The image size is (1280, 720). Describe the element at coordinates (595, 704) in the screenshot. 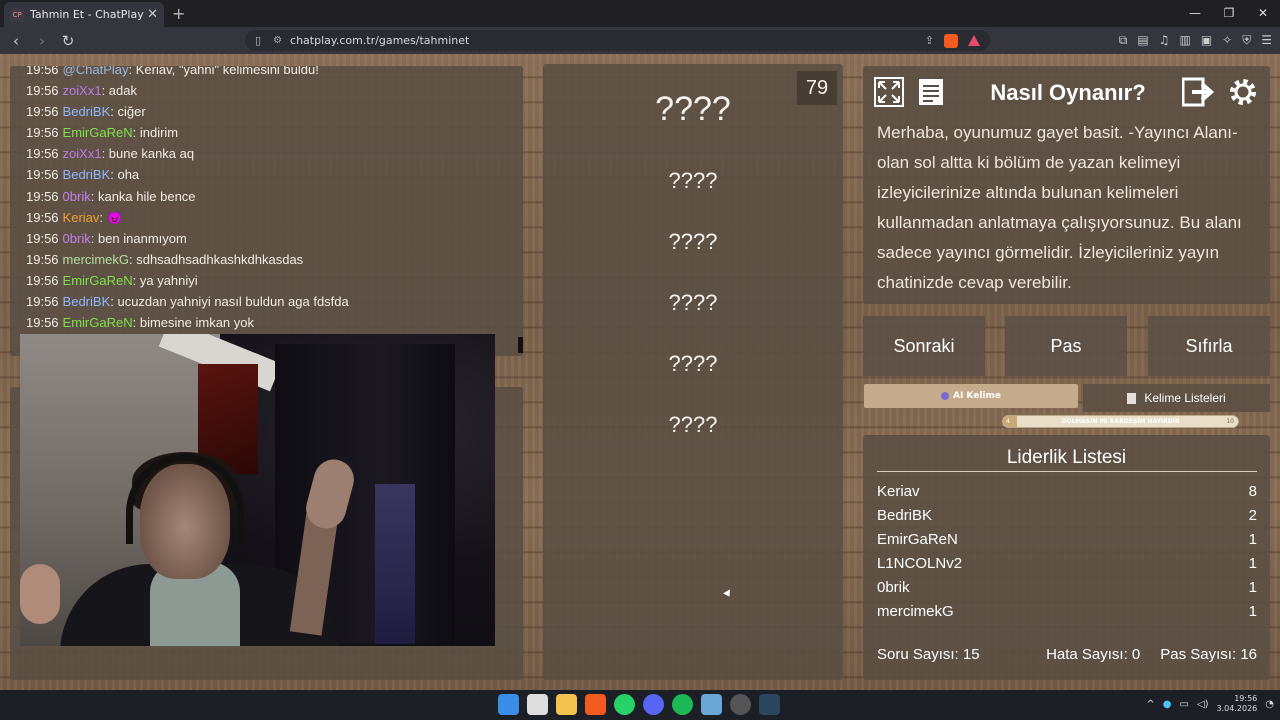

I see `brave-browser-icon` at that location.